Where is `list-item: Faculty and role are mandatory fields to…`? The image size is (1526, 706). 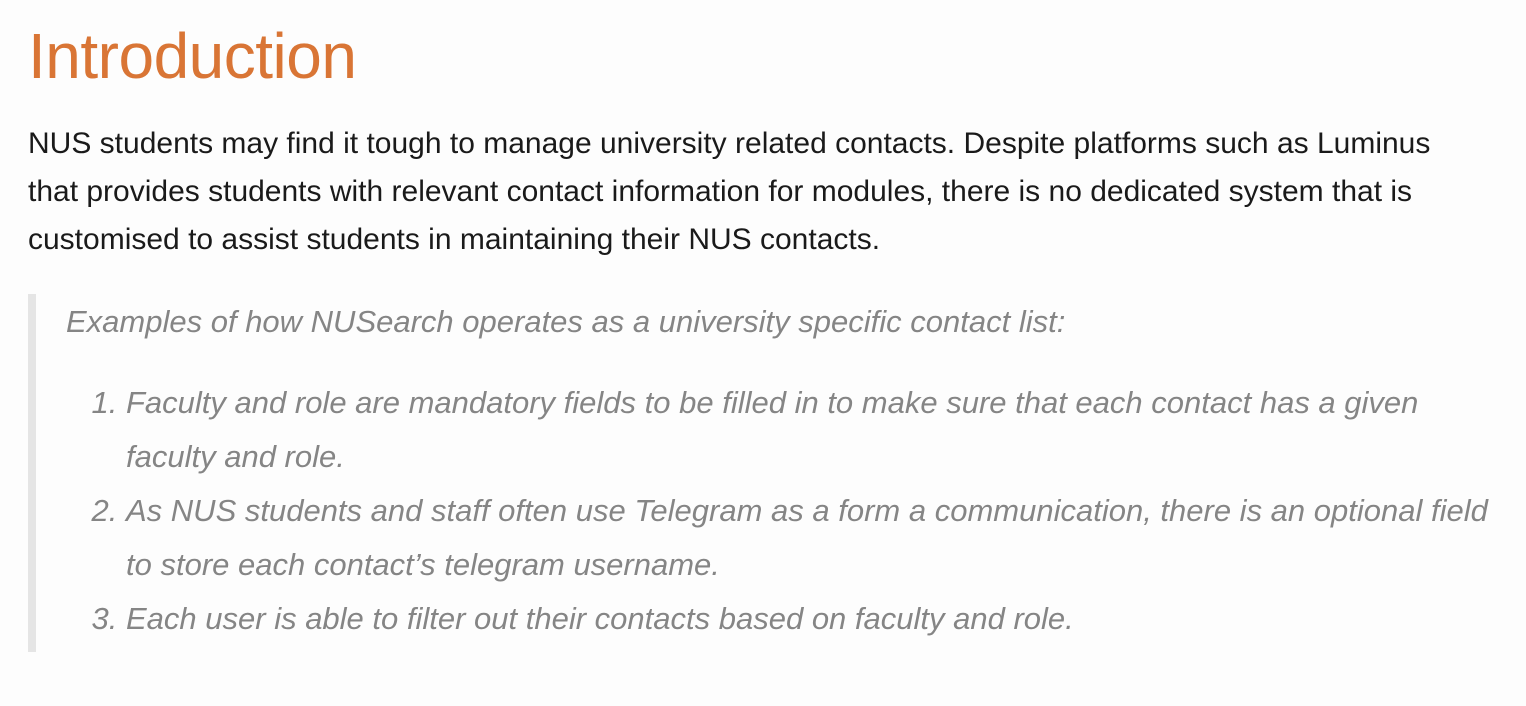
list-item: Faculty and role are mandatory fields to… is located at coordinates (817, 430).